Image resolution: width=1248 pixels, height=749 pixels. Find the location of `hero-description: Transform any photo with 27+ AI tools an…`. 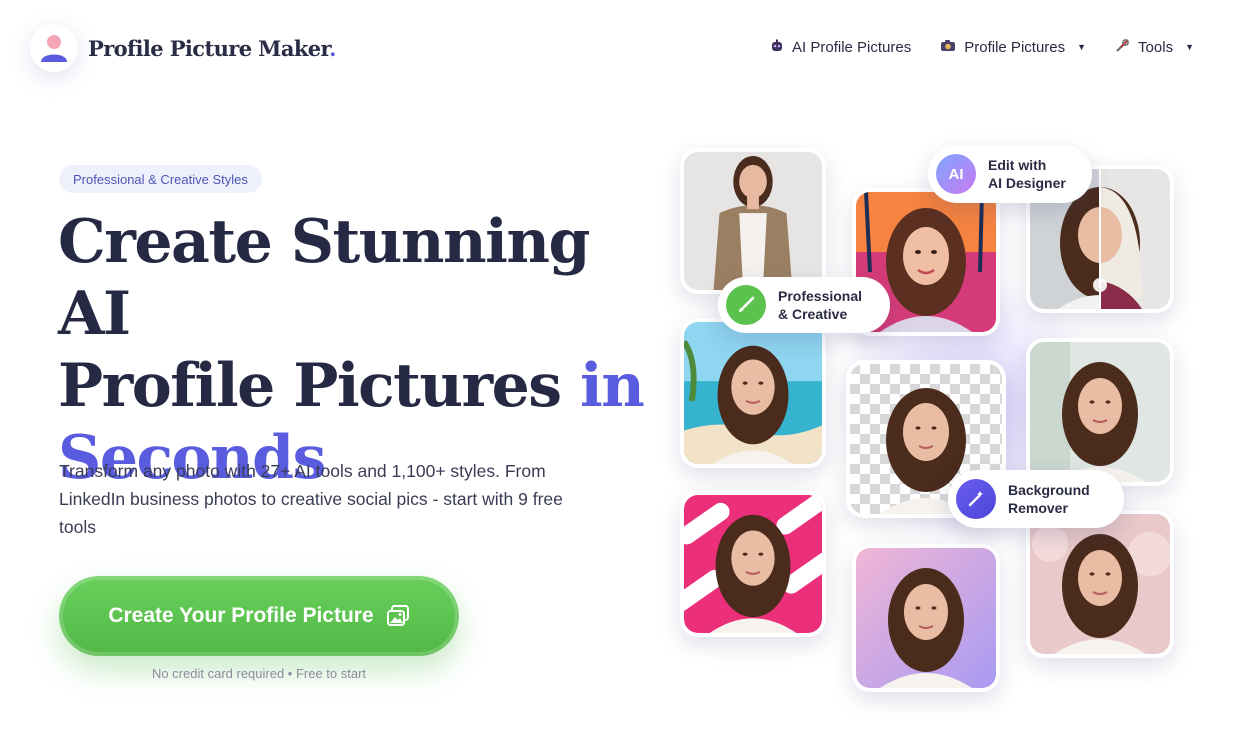

hero-description: Transform any photo with 27+ AI tools an… is located at coordinates (311, 499).